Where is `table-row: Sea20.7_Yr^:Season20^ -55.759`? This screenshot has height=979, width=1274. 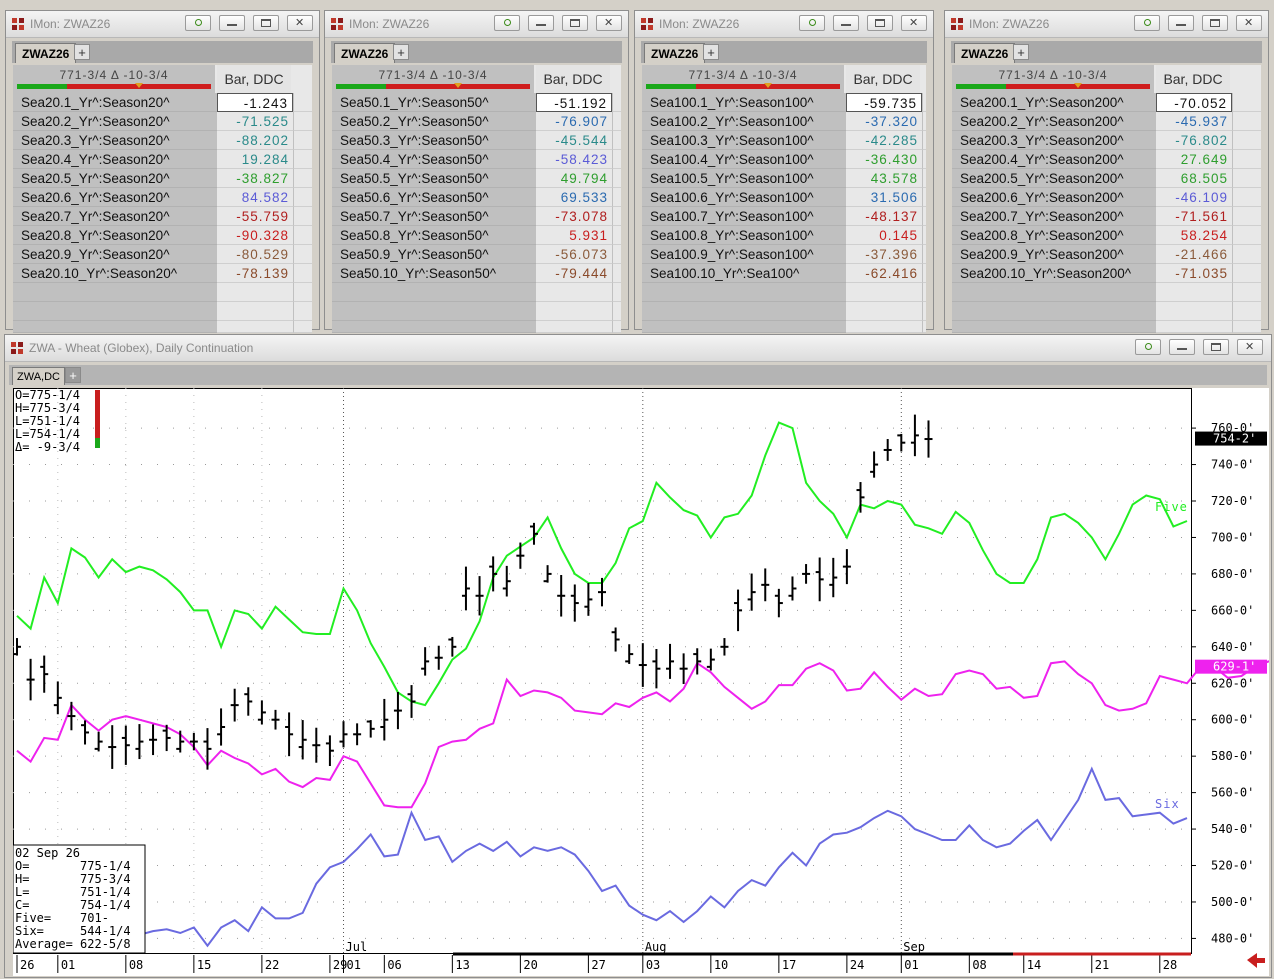
table-row: Sea20.7_Yr^:Season20^ -55.759 is located at coordinates (162, 216).